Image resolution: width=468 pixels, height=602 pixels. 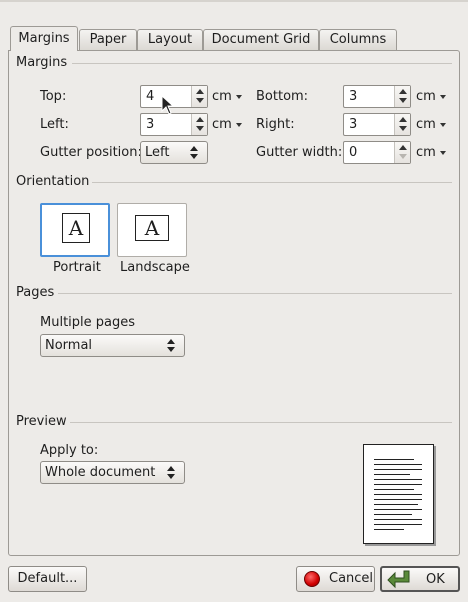 I want to click on left-spin-buttons, so click(x=199, y=124).